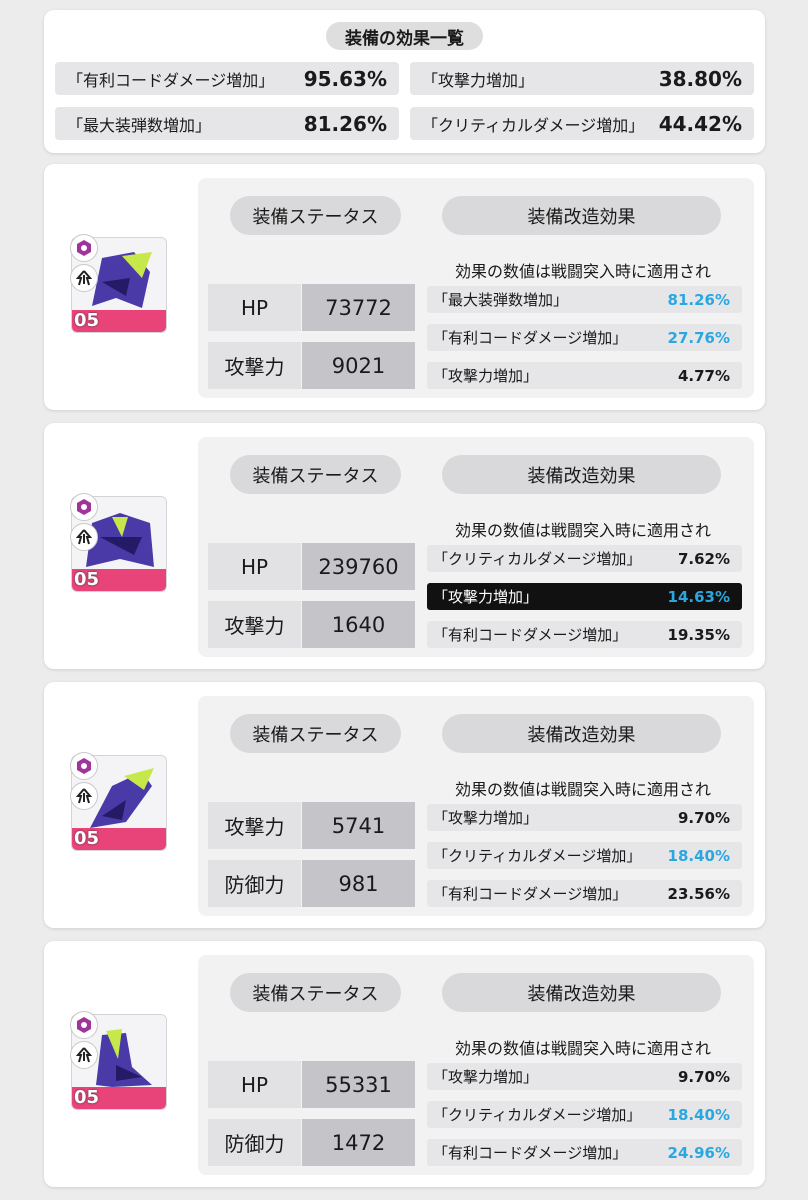 This screenshot has height=1200, width=808. I want to click on effect-row-selected: 「攻撃力増加」 14.63%, so click(584, 596).